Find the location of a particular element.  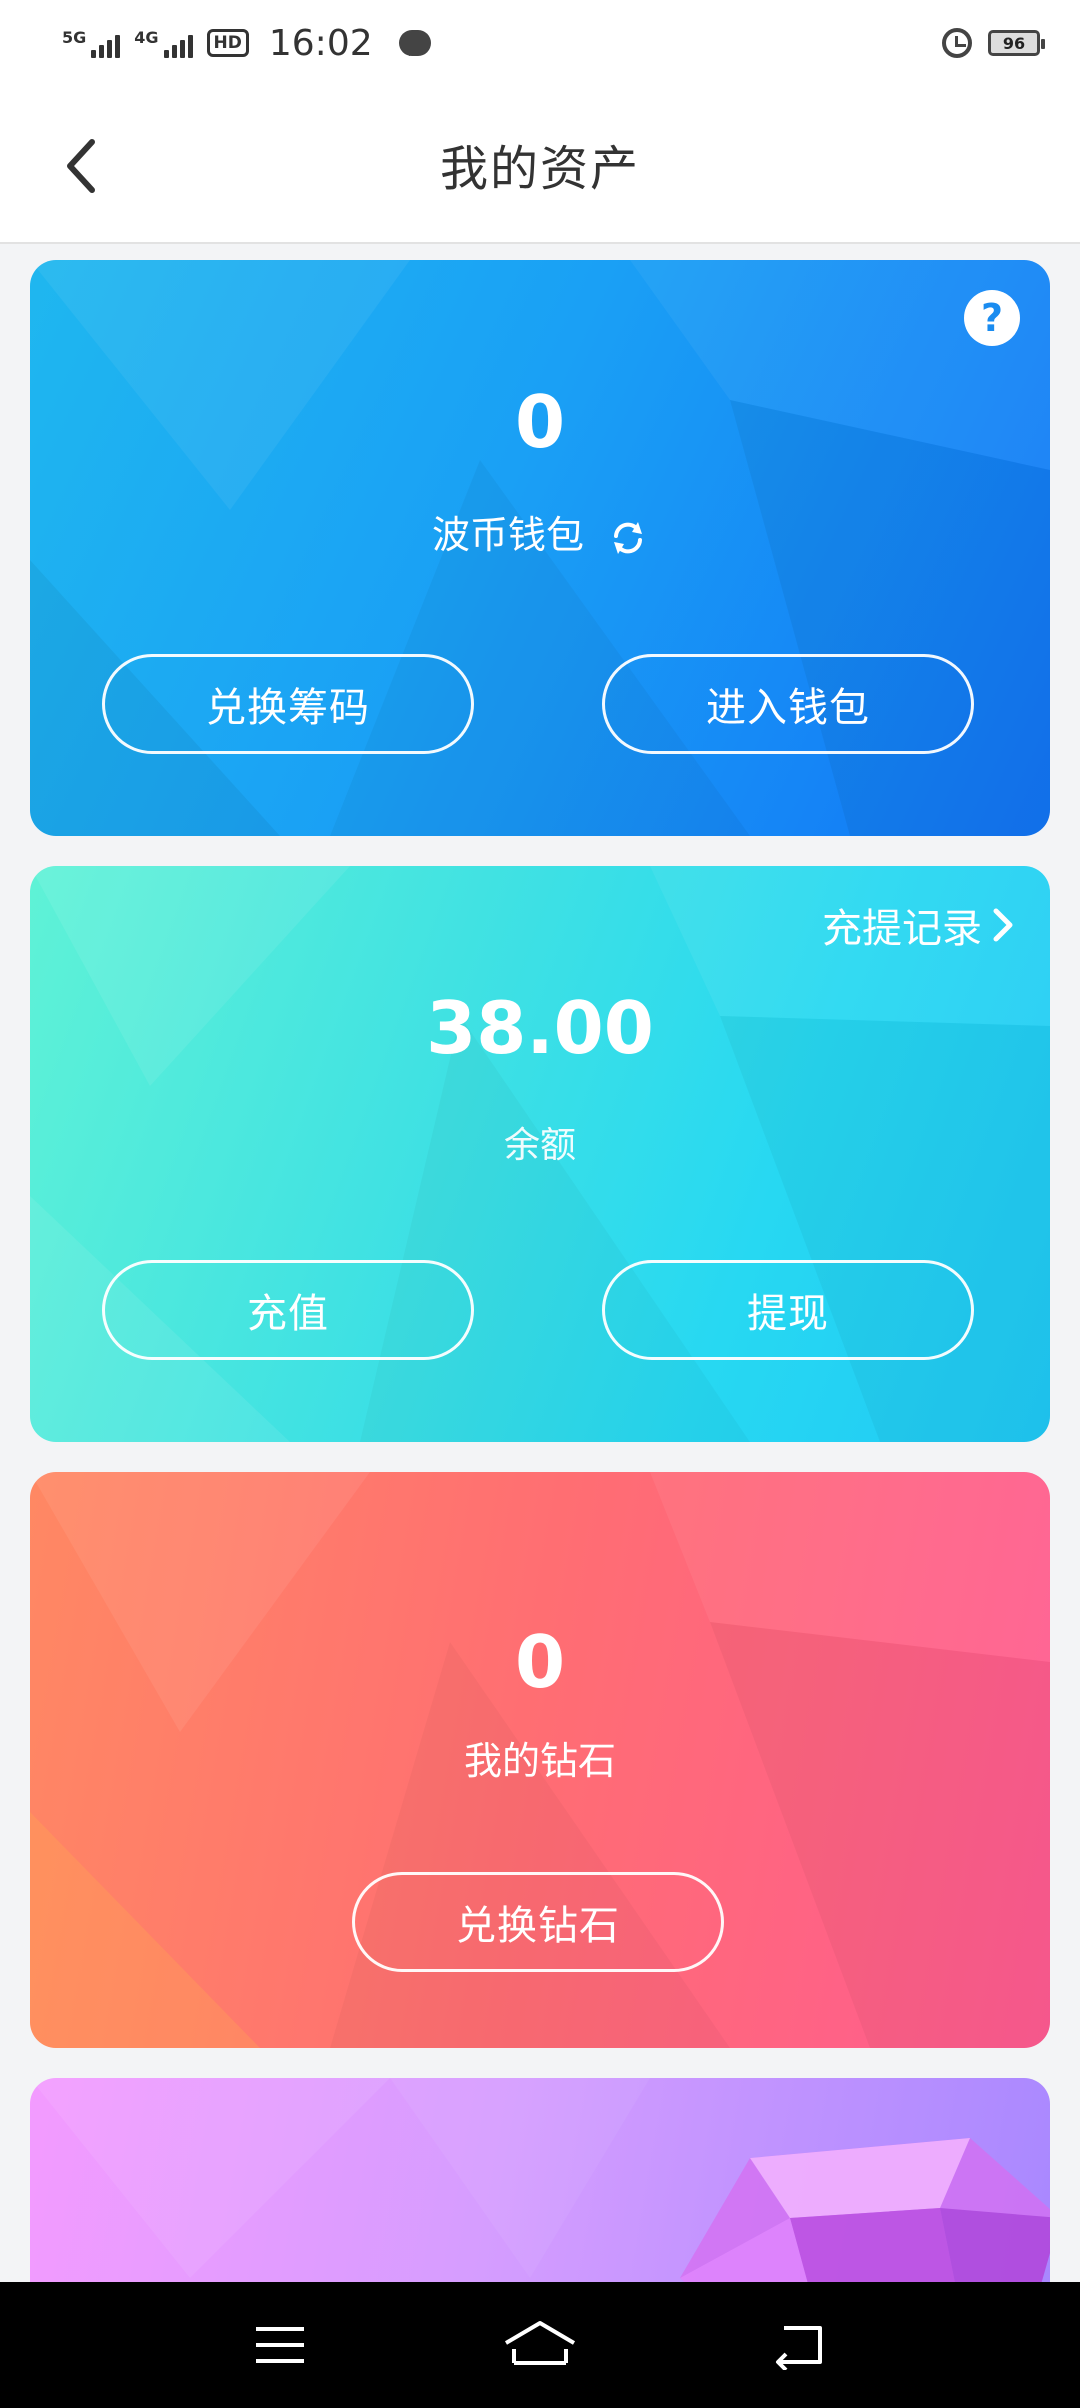

status-right: 96 is located at coordinates (993, 43).